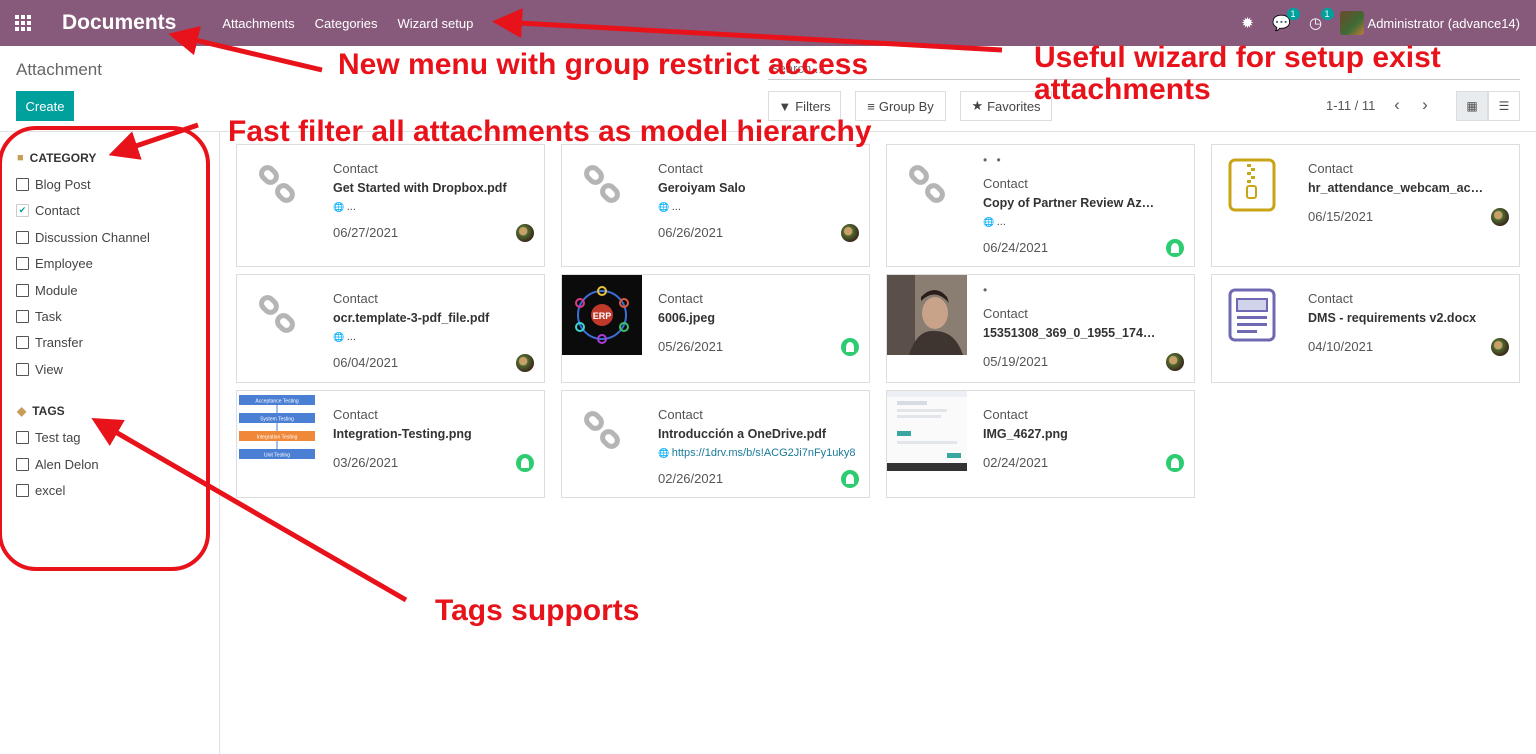  I want to click on arrow-new-menu, so click(245, 49).